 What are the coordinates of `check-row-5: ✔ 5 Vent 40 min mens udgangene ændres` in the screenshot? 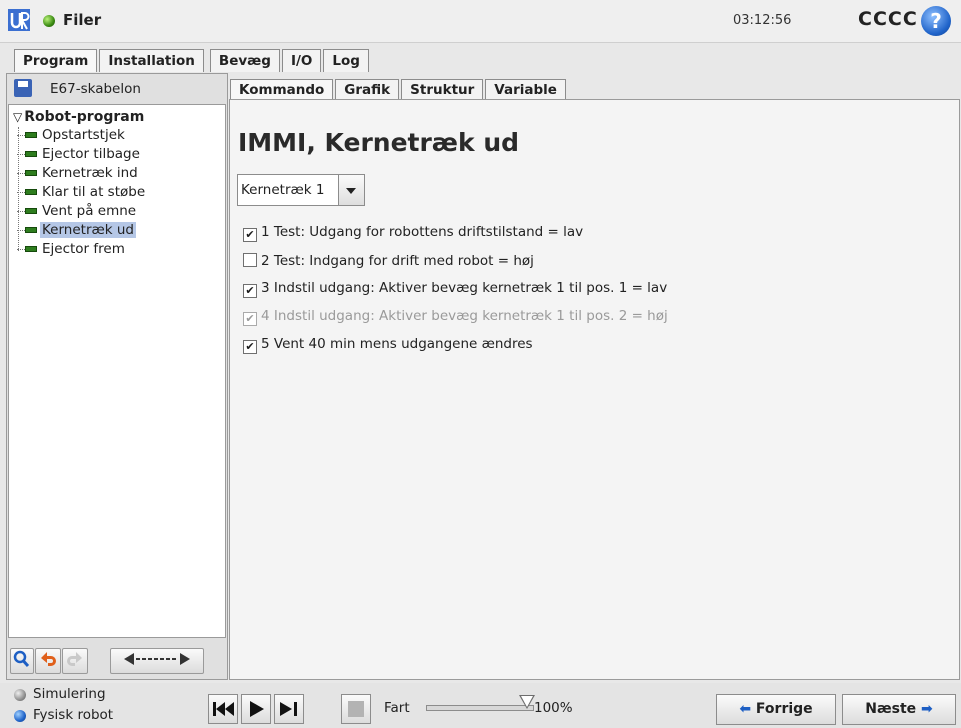 It's located at (388, 344).